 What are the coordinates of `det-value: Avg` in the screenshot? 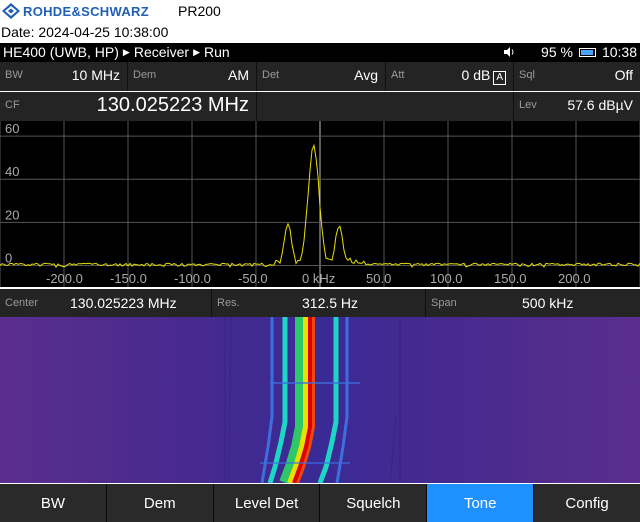 It's located at (366, 75).